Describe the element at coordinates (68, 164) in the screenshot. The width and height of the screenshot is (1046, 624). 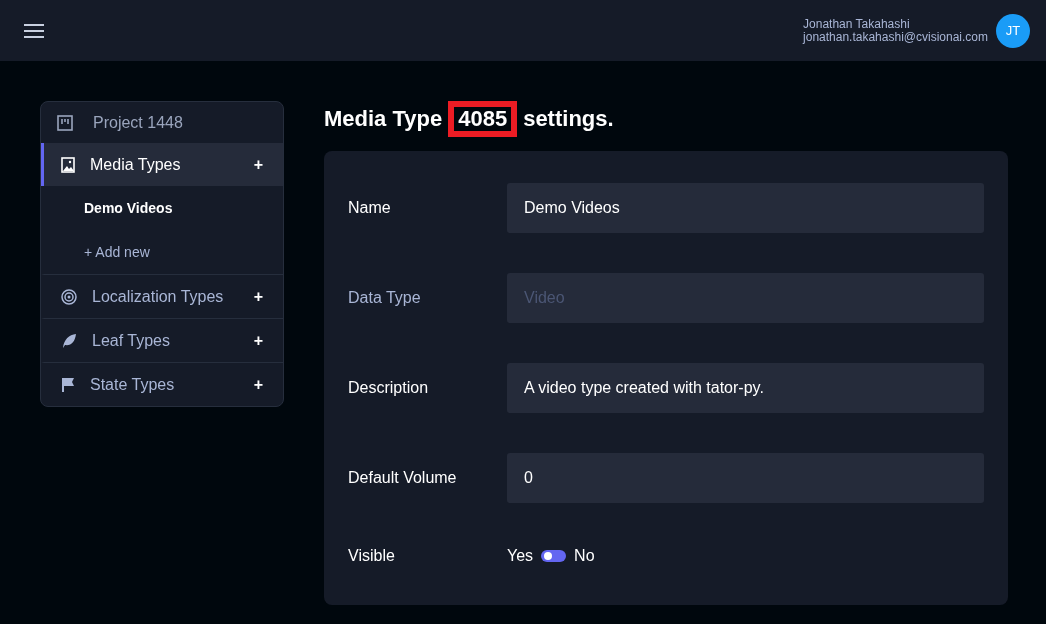
I see `image-icon` at that location.